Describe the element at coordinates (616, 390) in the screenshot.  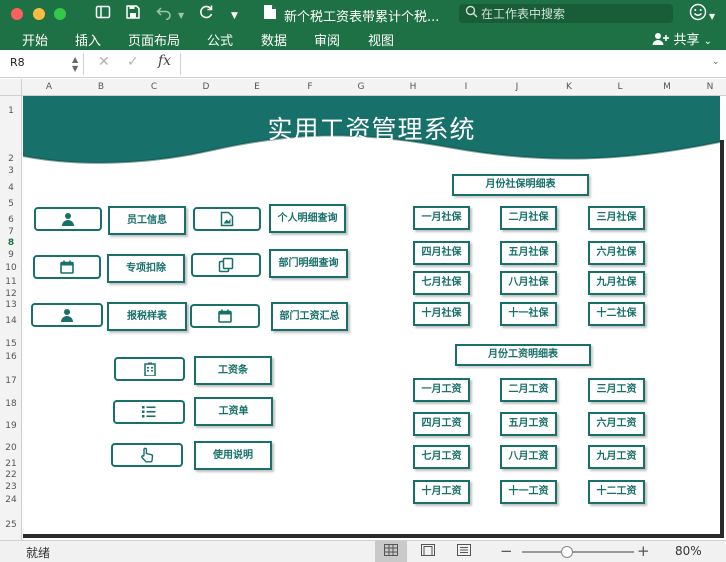
I see `salary-month-3-button: 三月工资` at that location.